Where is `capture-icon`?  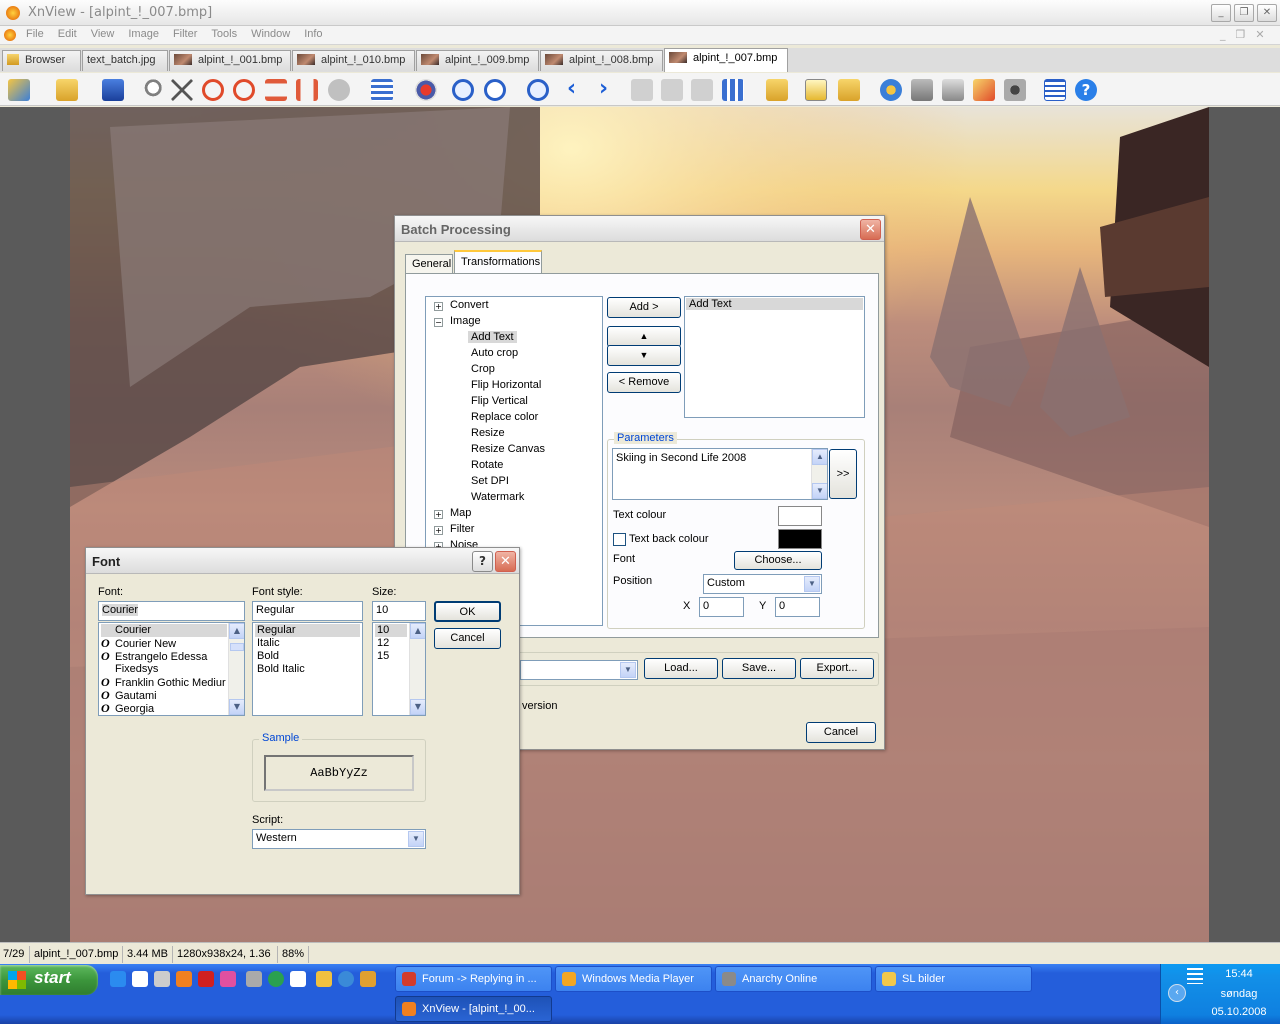 capture-icon is located at coordinates (1015, 90).